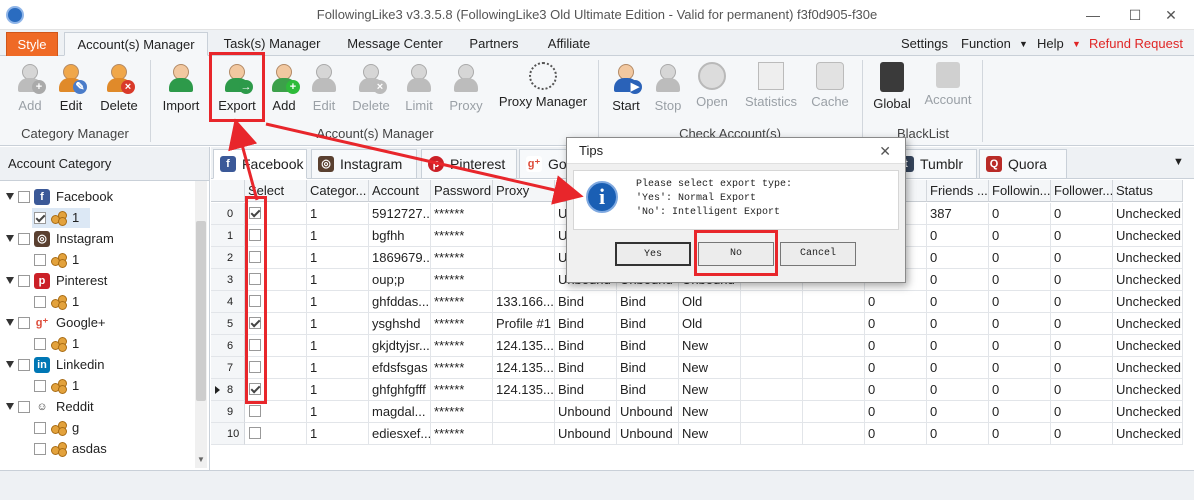 This screenshot has width=1194, height=500. I want to click on global-blacklist-button: Global, so click(892, 87).